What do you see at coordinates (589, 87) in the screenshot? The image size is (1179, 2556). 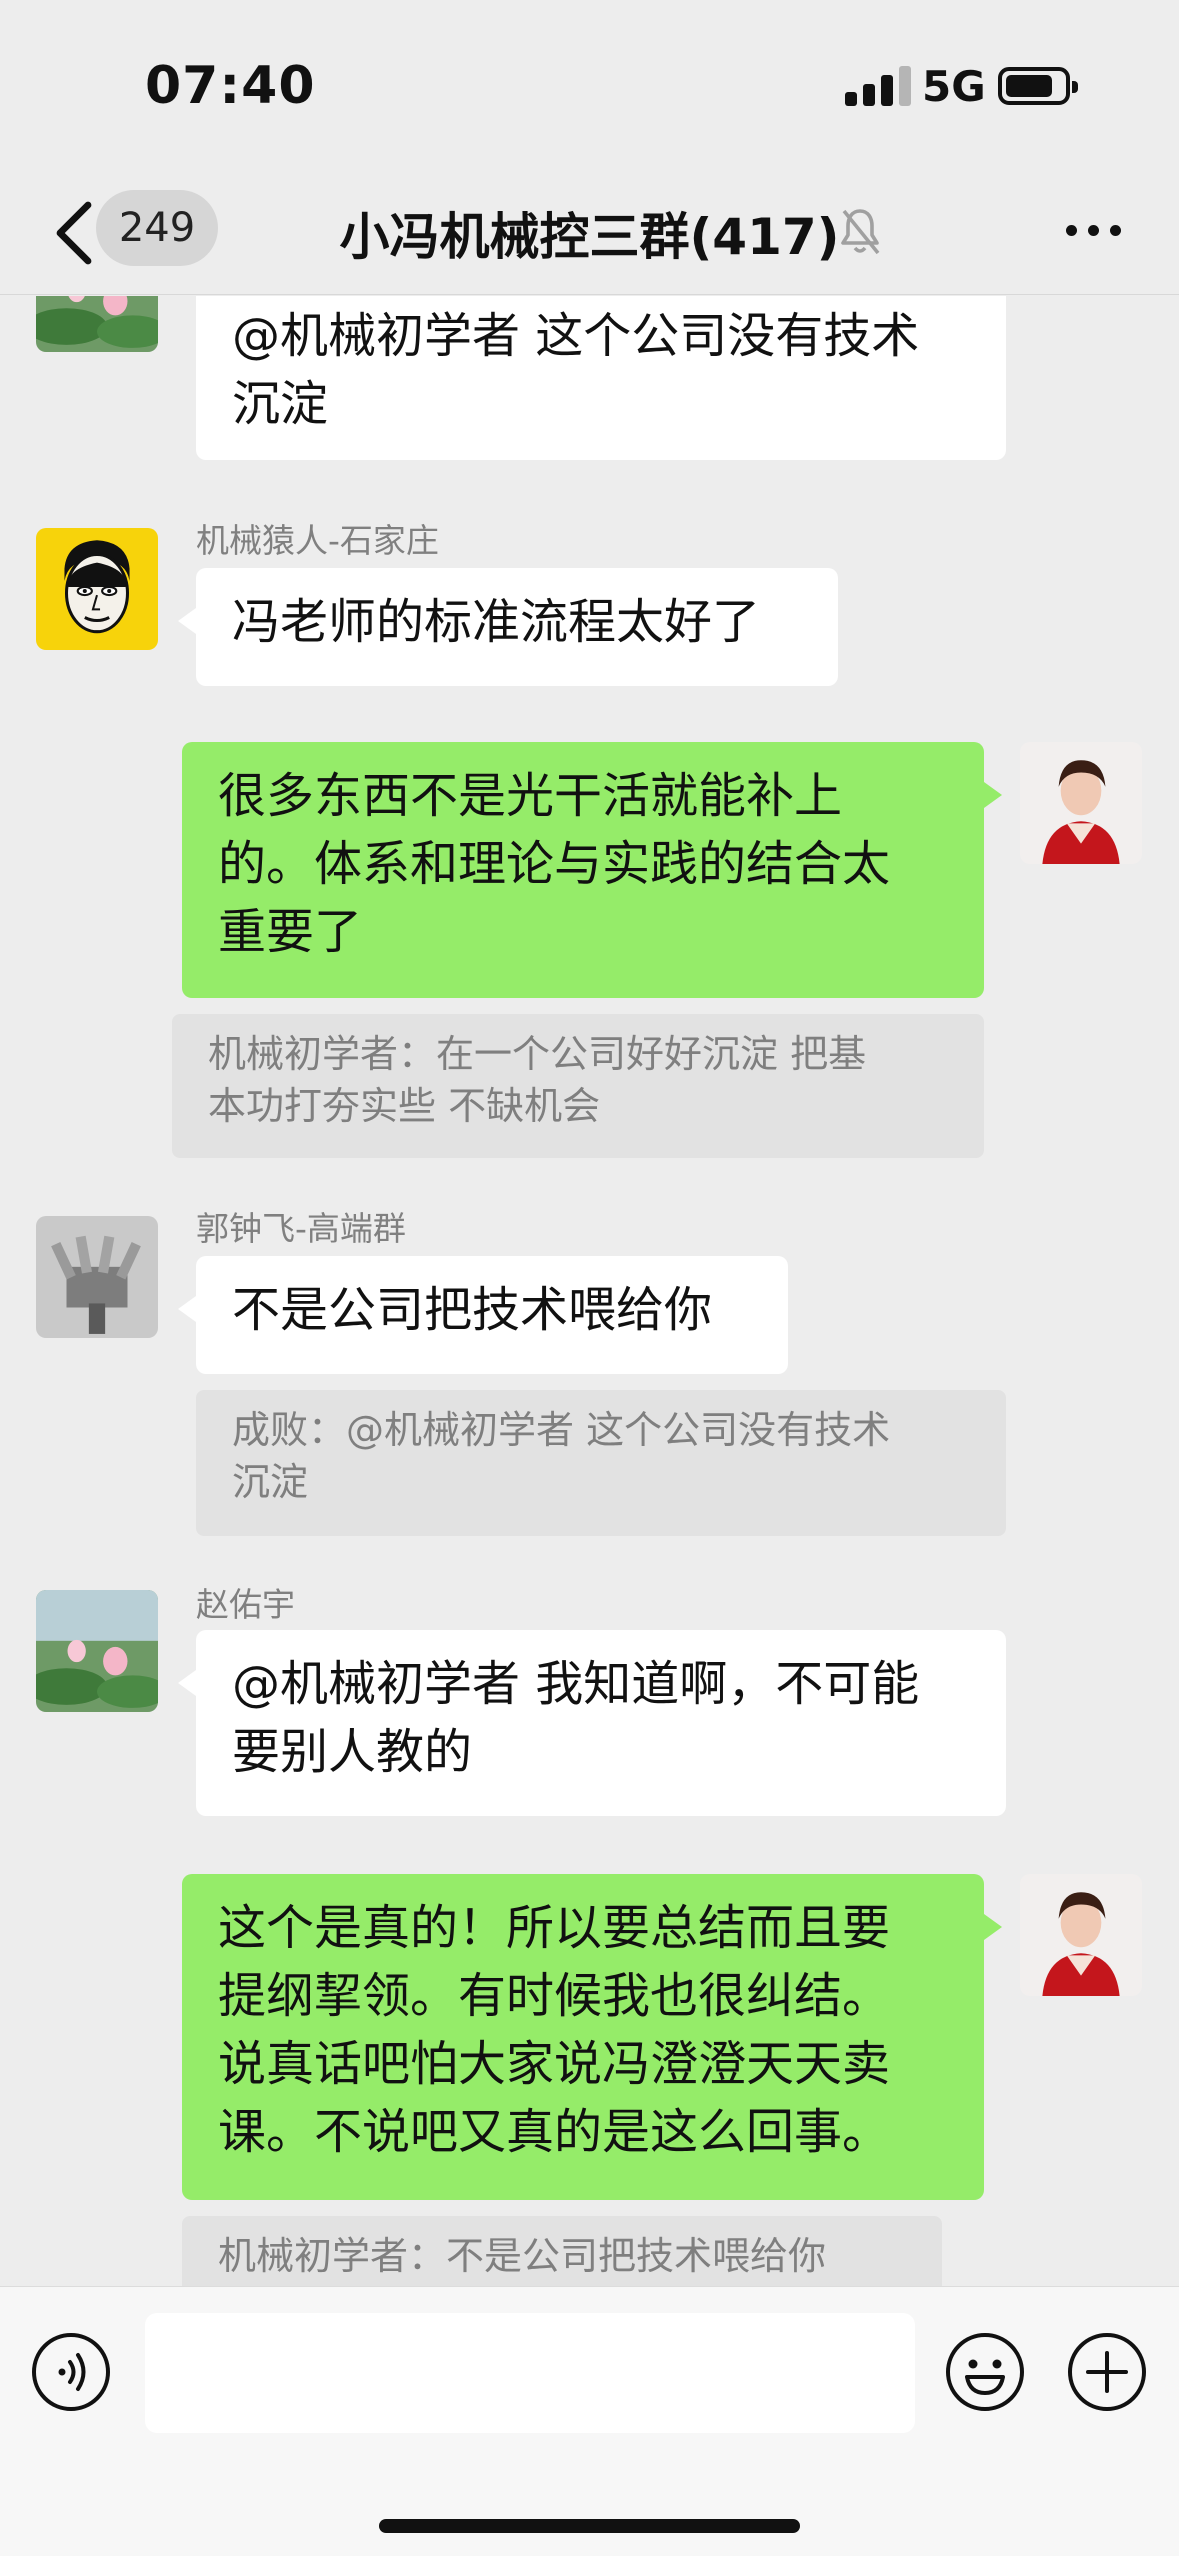 I see `status-bar: 07:40 5G` at bounding box center [589, 87].